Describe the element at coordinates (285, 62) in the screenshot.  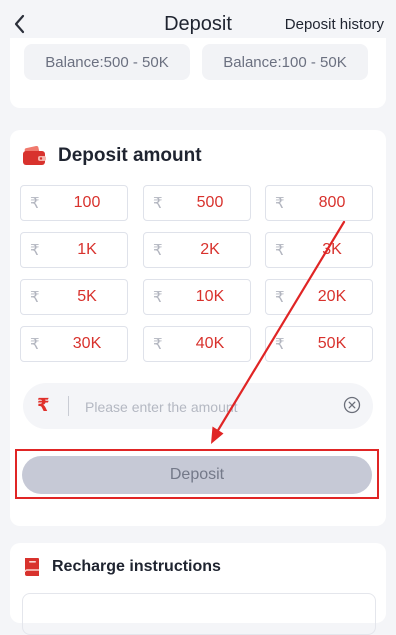
I see `balance-range-option: Balance:100 - 50K` at that location.